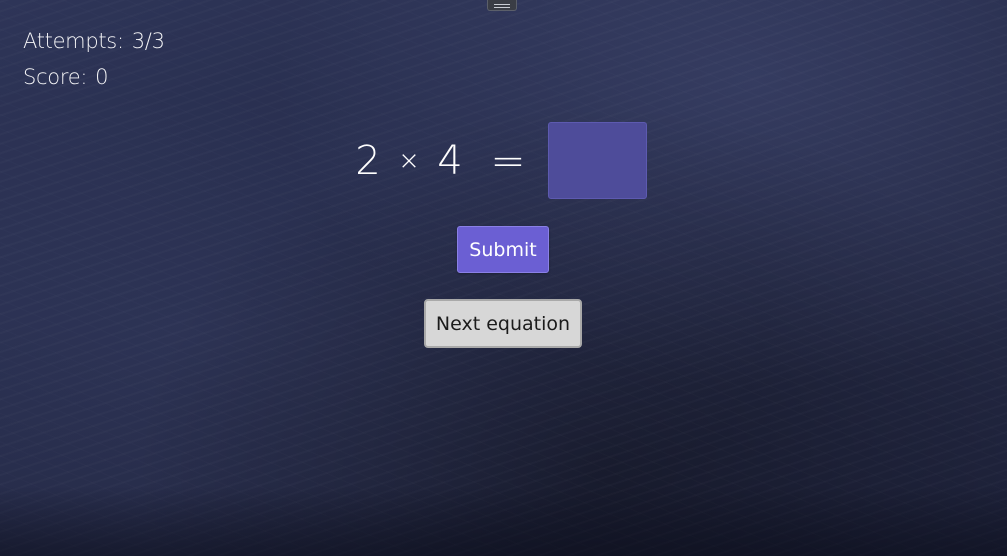 This screenshot has height=556, width=1007. Describe the element at coordinates (94, 80) in the screenshot. I see `score-counter: Score: 0` at that location.